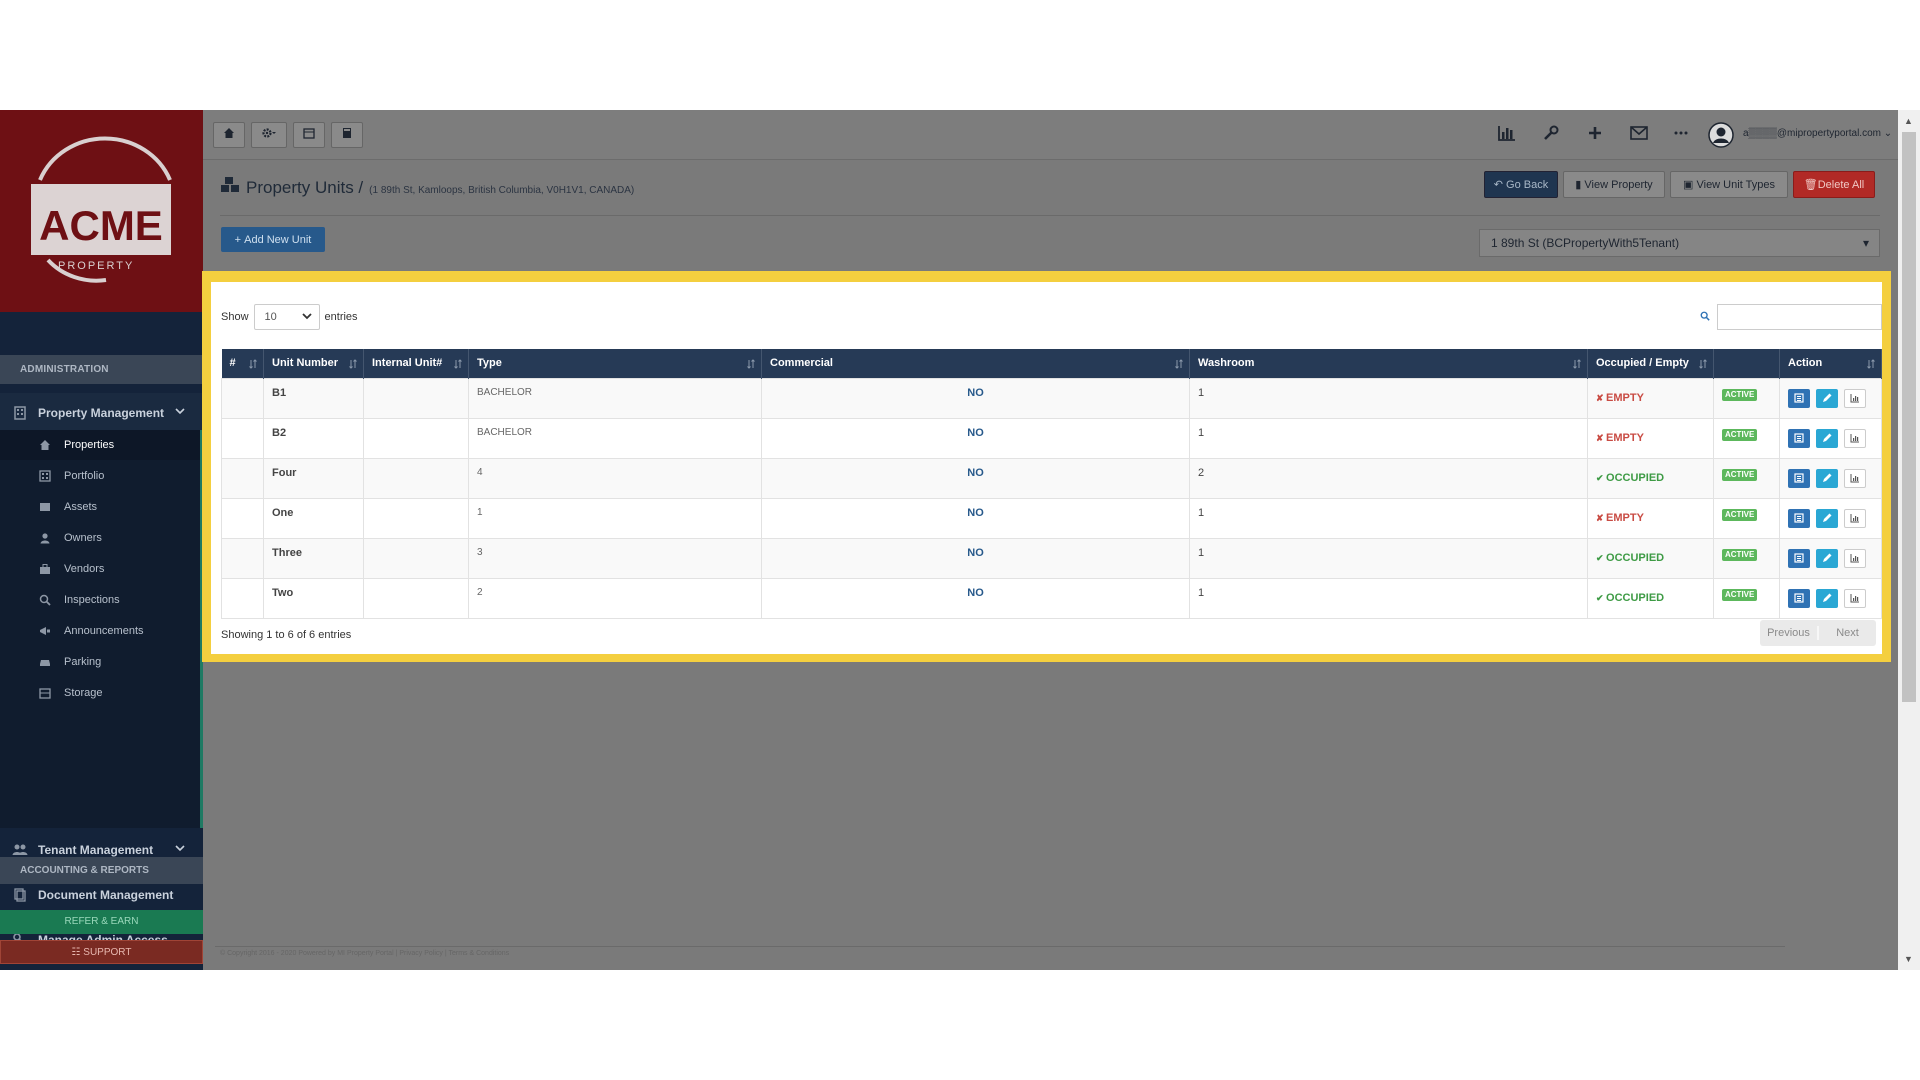  What do you see at coordinates (242, 438) in the screenshot?
I see `row-number-cell` at bounding box center [242, 438].